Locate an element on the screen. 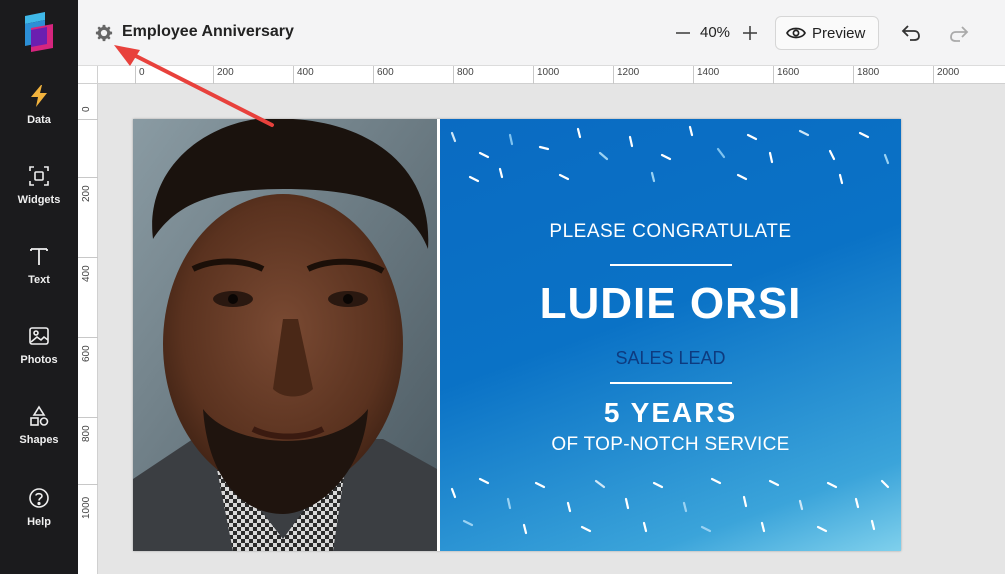 The image size is (1005, 574). sidebar-item-widgets: Widgets is located at coordinates (39, 195).